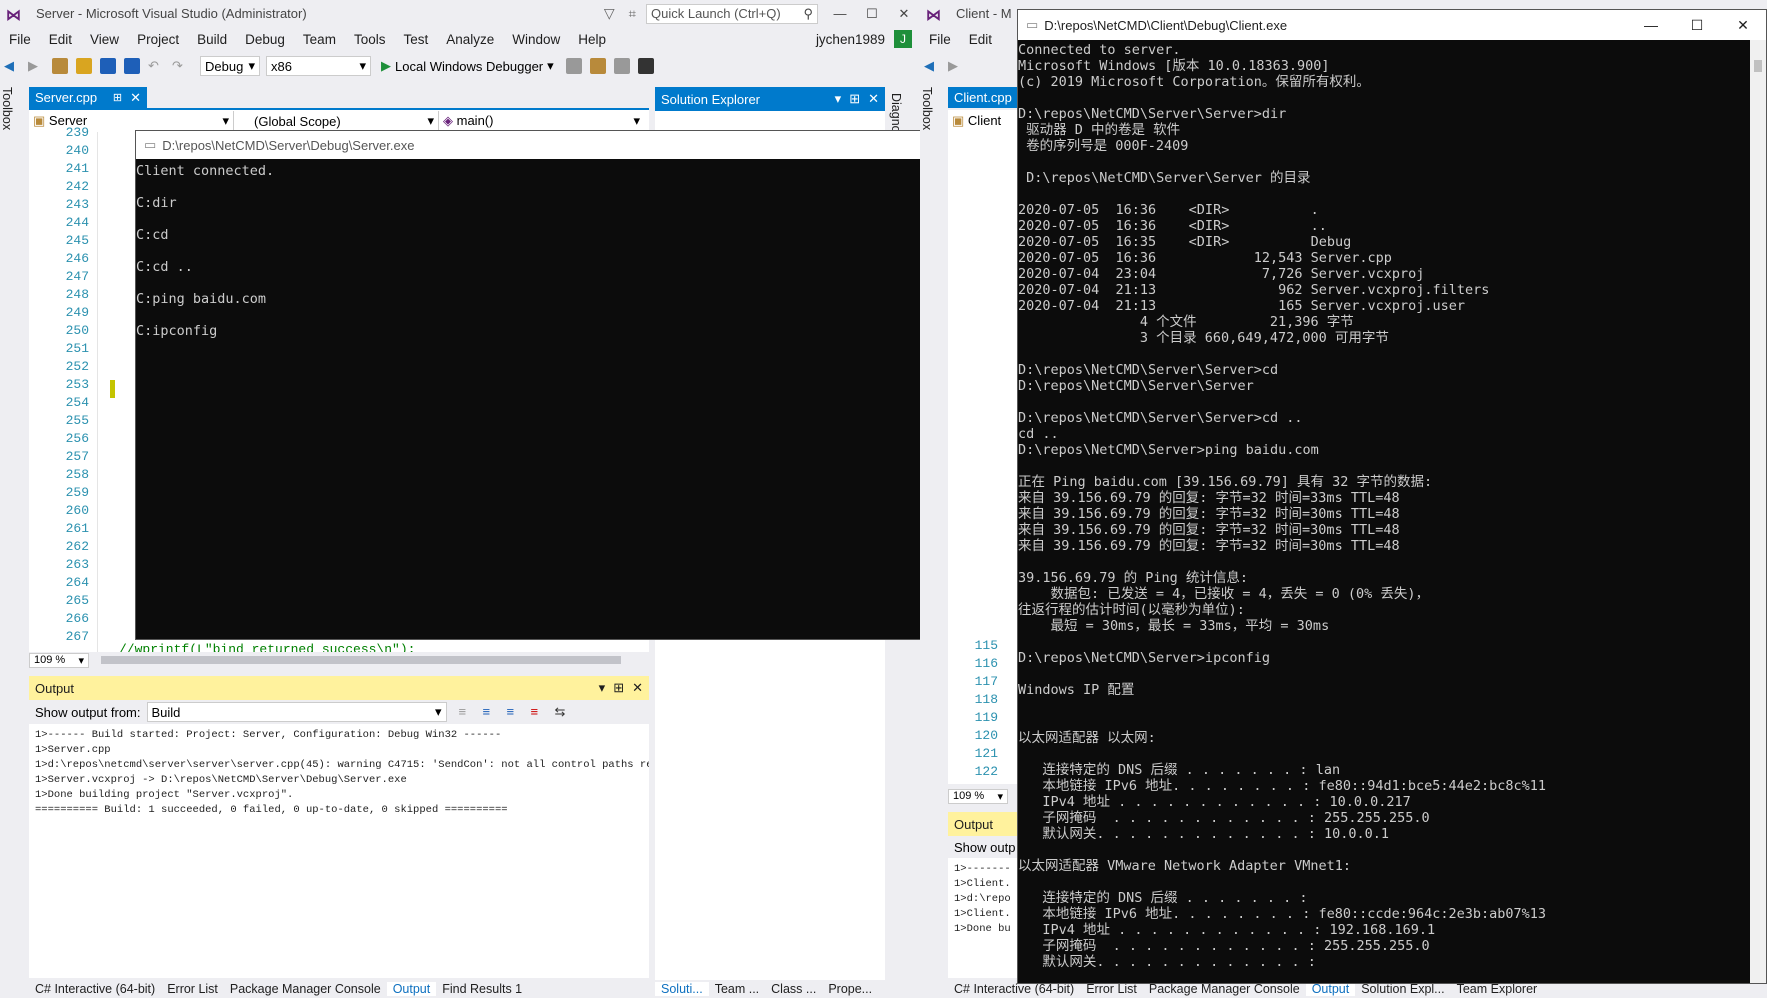 This screenshot has width=1767, height=998. I want to click on horizontal-scrollbar, so click(361, 660).